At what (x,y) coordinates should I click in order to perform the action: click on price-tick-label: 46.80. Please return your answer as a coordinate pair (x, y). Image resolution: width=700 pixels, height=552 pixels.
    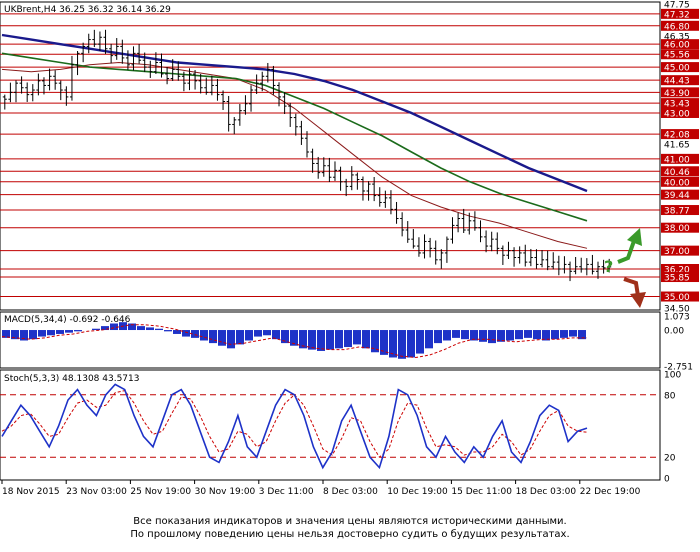
    Looking at the image, I should click on (677, 27).